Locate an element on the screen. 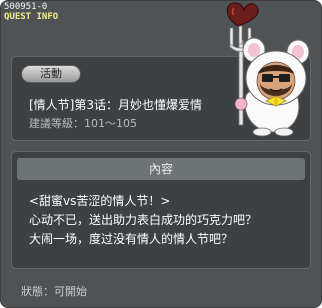  content-header: 內容 is located at coordinates (161, 169).